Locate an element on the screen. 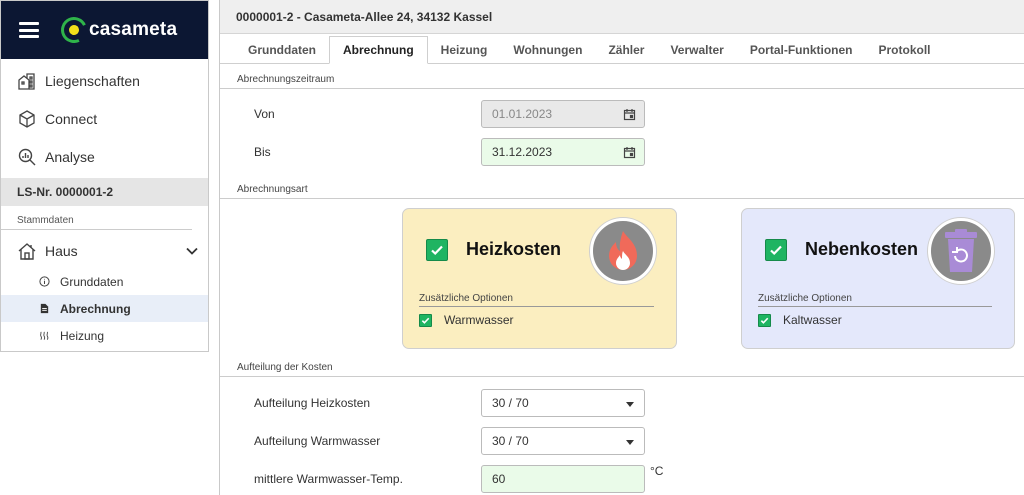 The image size is (1024, 495). kaltwasser-label: Kaltwasser is located at coordinates (812, 320).